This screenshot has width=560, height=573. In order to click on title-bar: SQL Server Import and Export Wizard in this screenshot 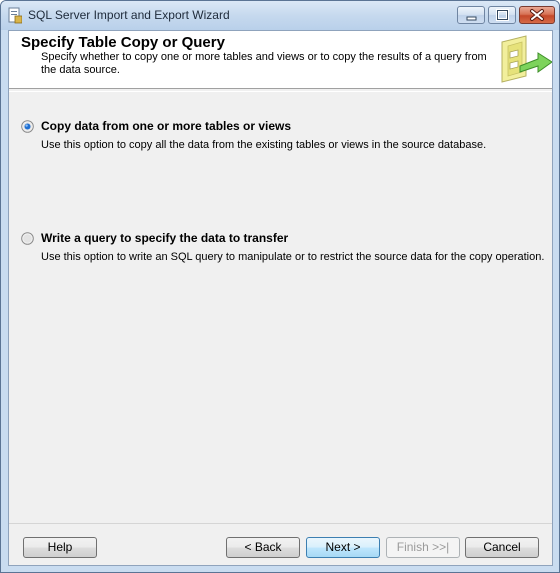, I will do `click(280, 15)`.